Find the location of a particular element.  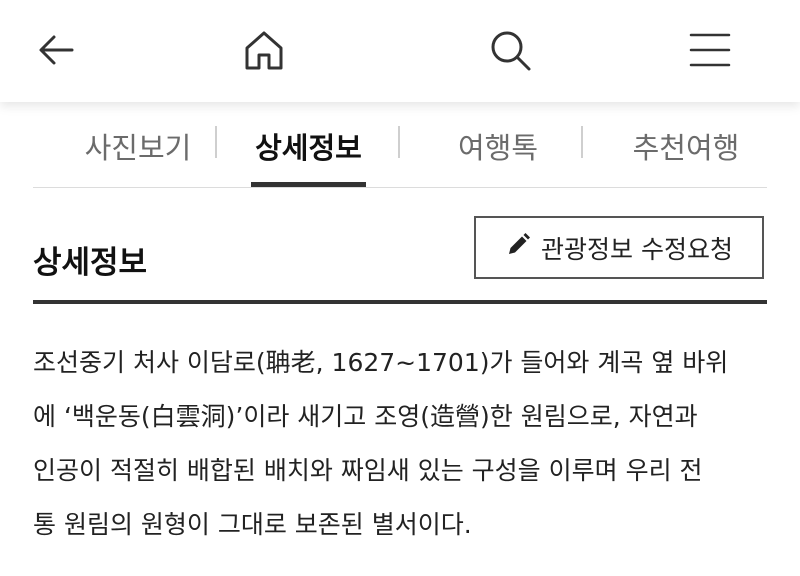

pencil-icon is located at coordinates (518, 248).